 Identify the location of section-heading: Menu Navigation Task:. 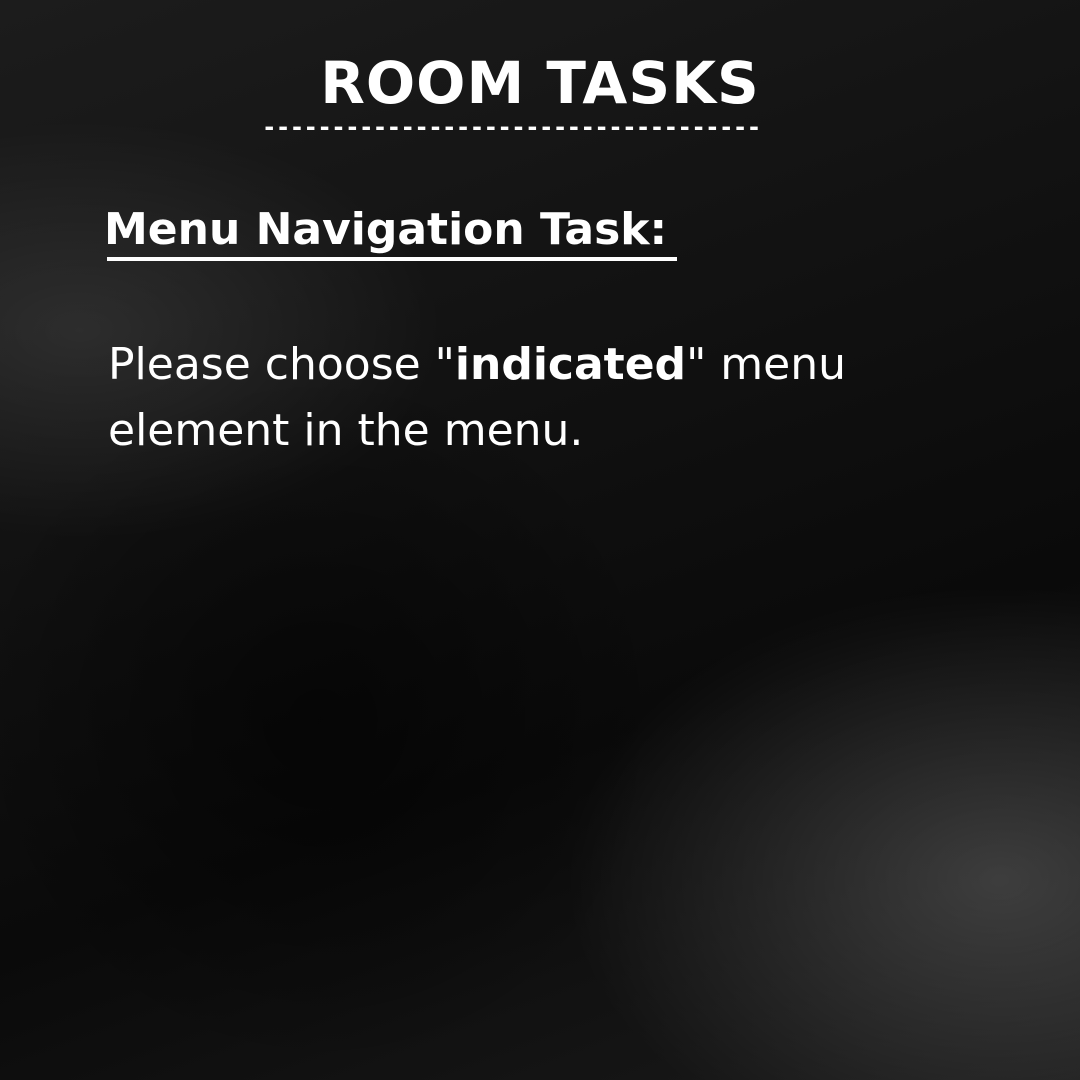
(386, 229).